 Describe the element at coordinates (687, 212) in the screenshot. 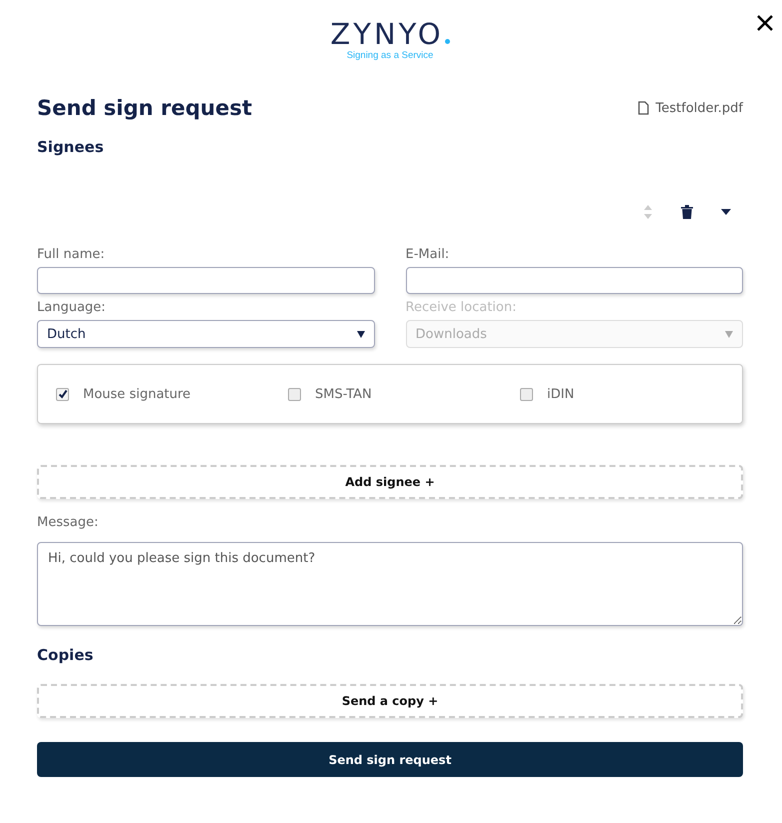

I see `trash-icon` at that location.